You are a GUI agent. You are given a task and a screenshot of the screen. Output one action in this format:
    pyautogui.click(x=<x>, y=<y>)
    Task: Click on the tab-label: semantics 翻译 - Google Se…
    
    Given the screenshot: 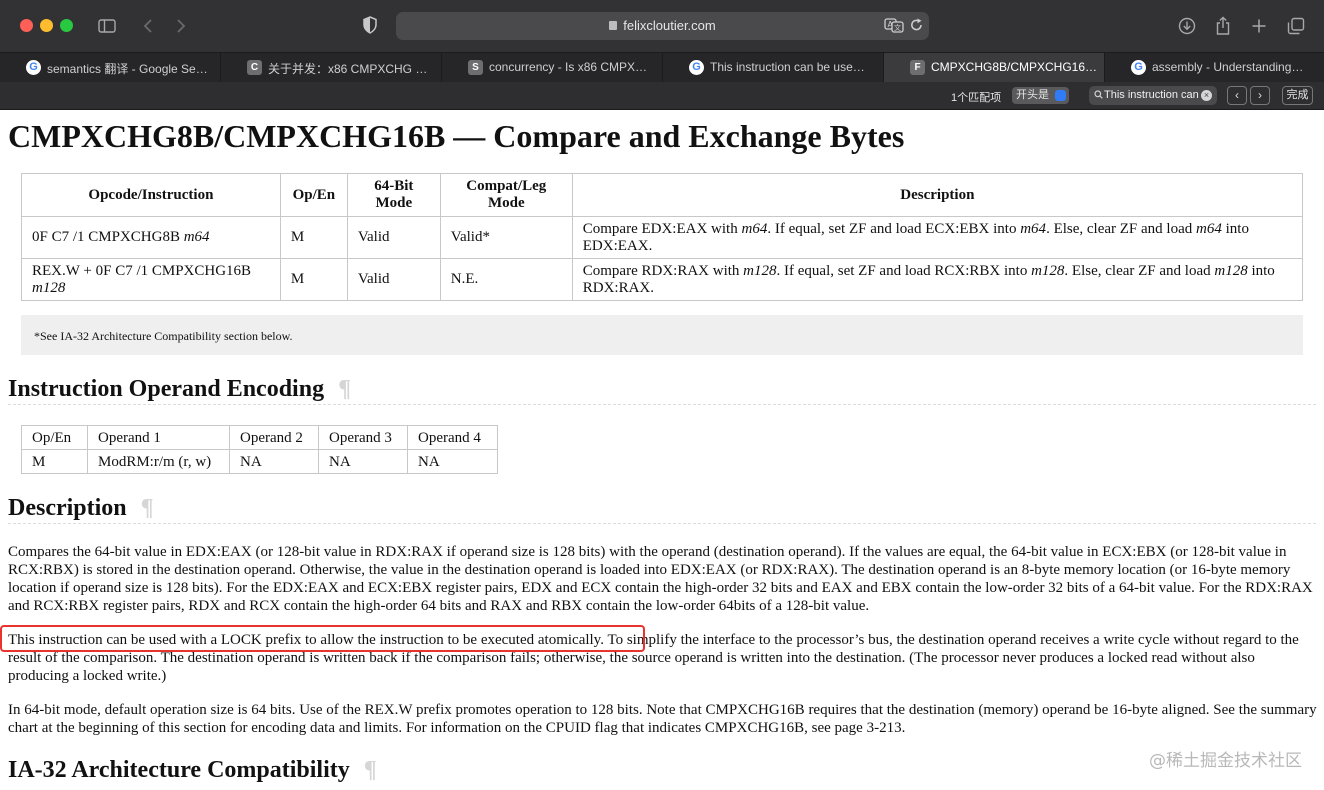 What is the action you would take?
    pyautogui.click(x=127, y=69)
    